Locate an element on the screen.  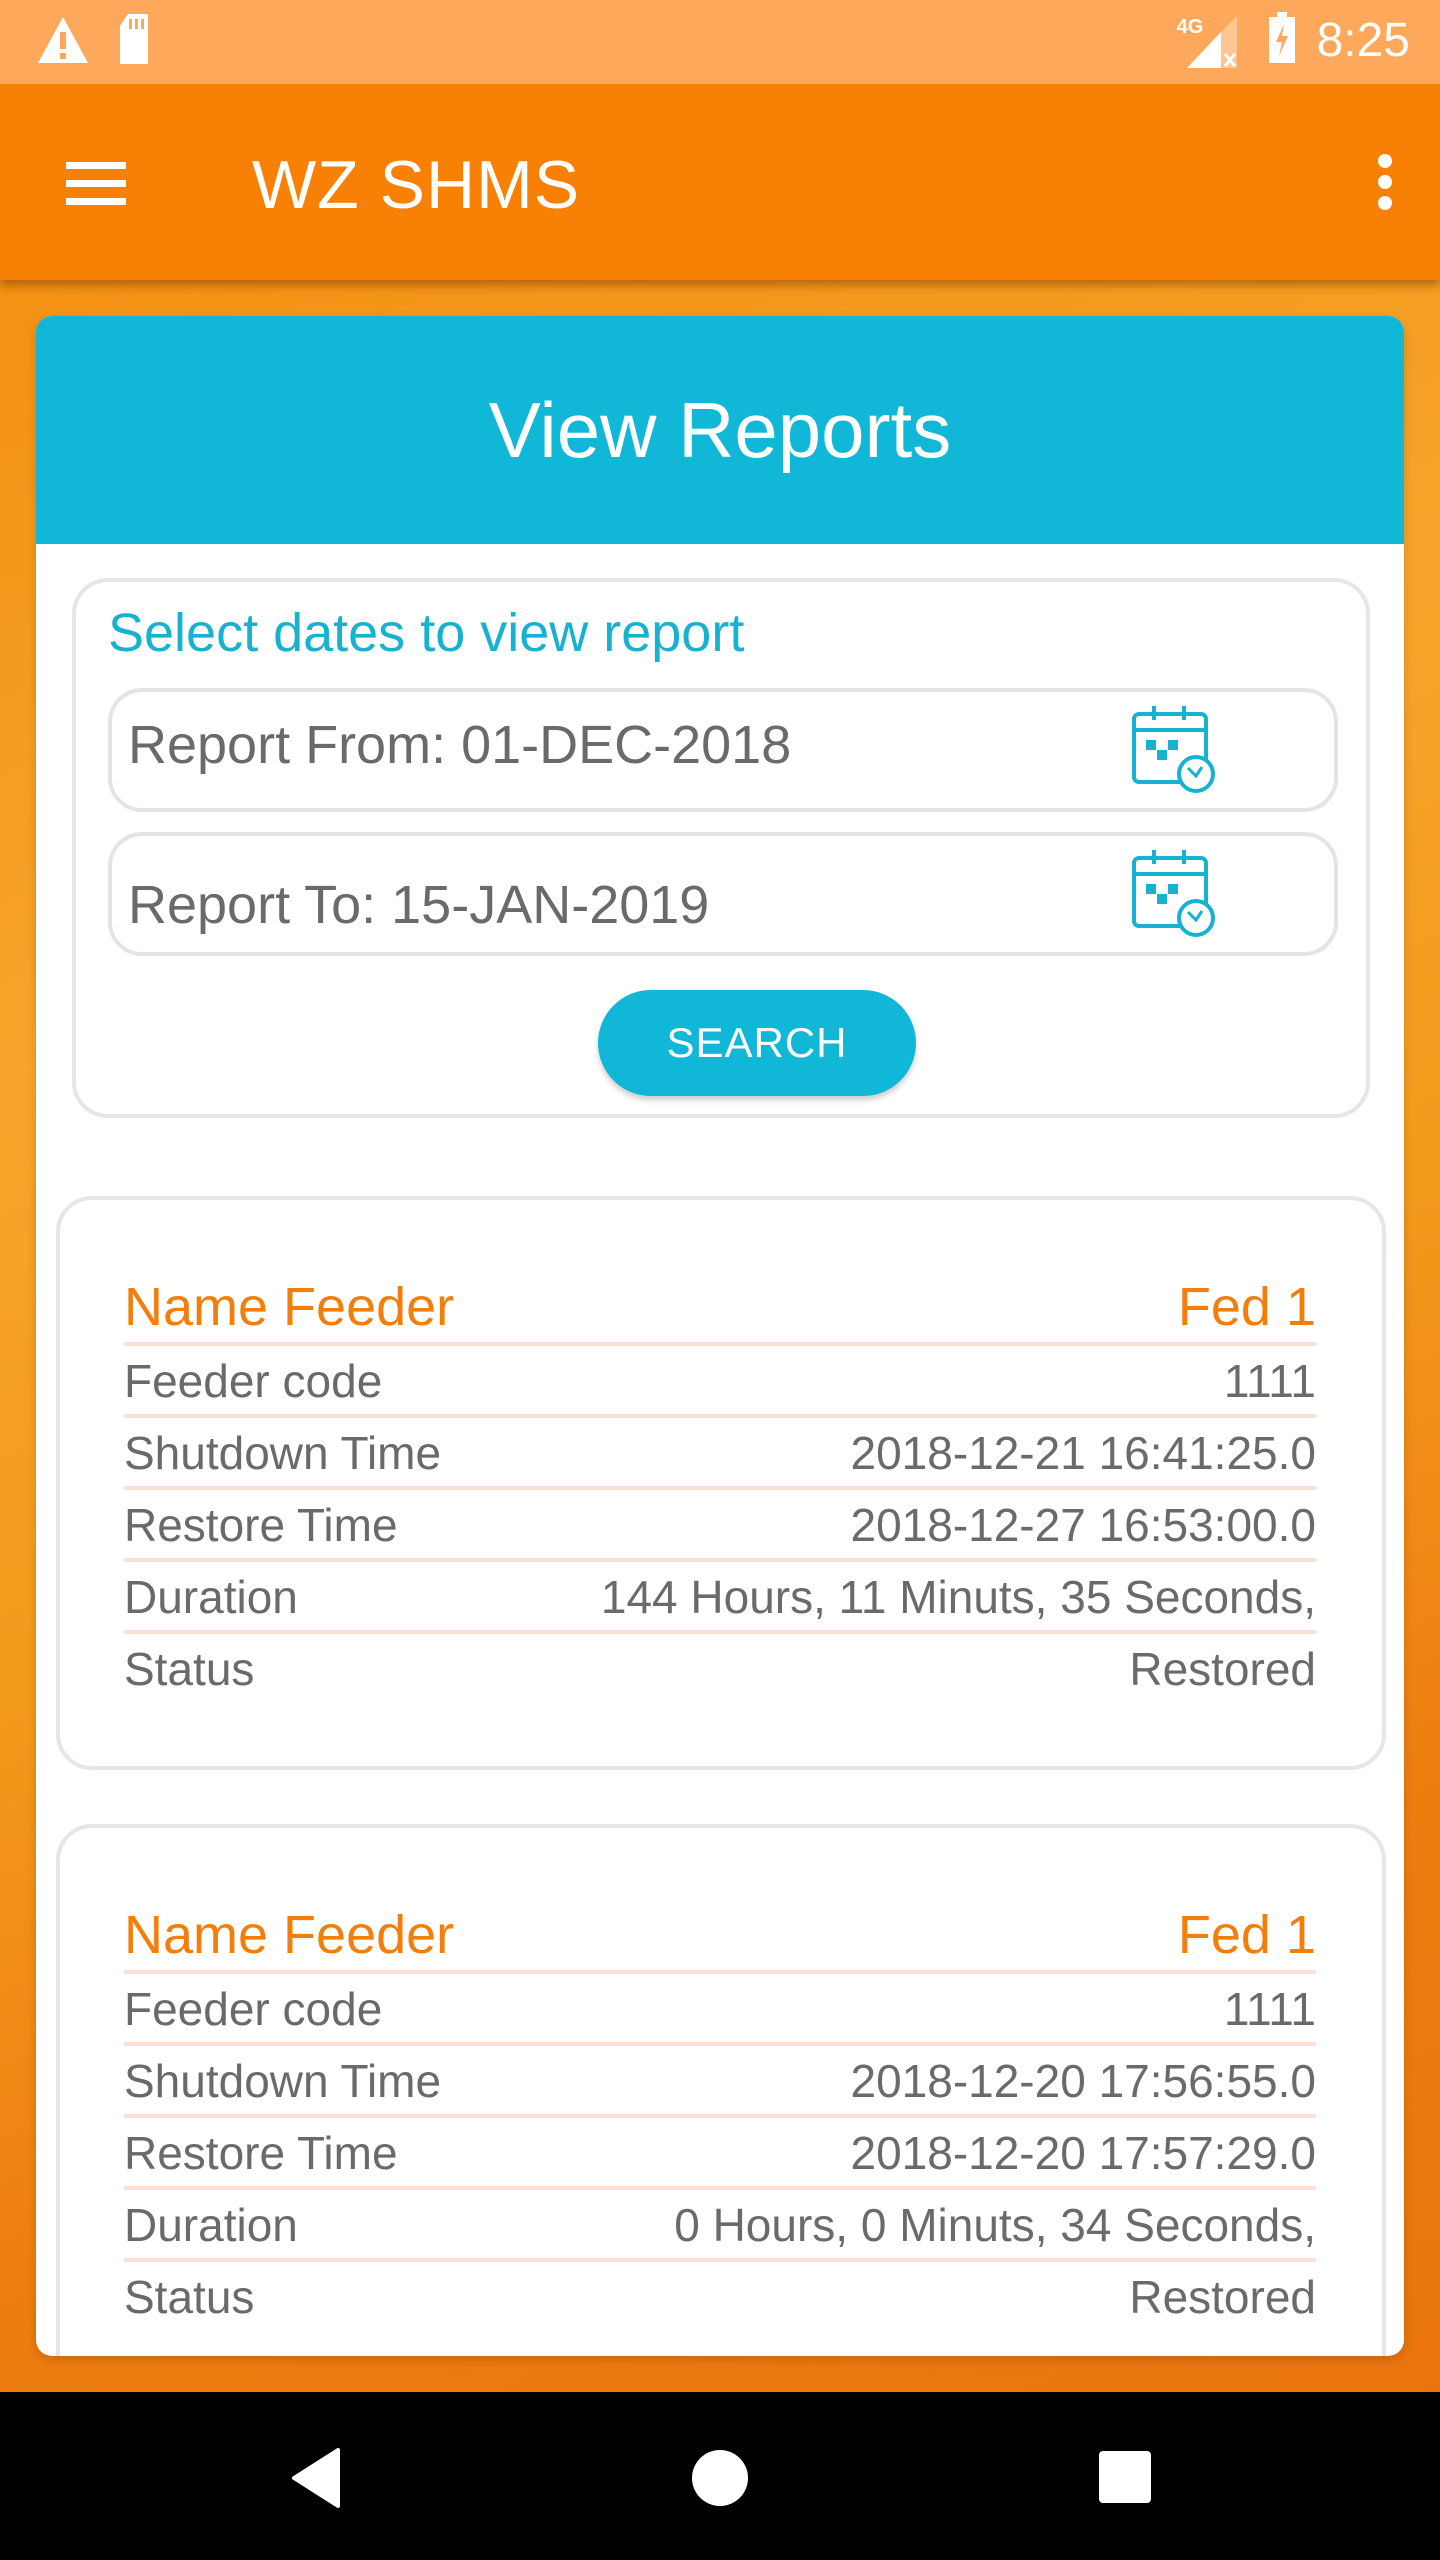
duration-row: Duration 0 Hours, 0 Minuts, 34 Seconds, is located at coordinates (720, 2225).